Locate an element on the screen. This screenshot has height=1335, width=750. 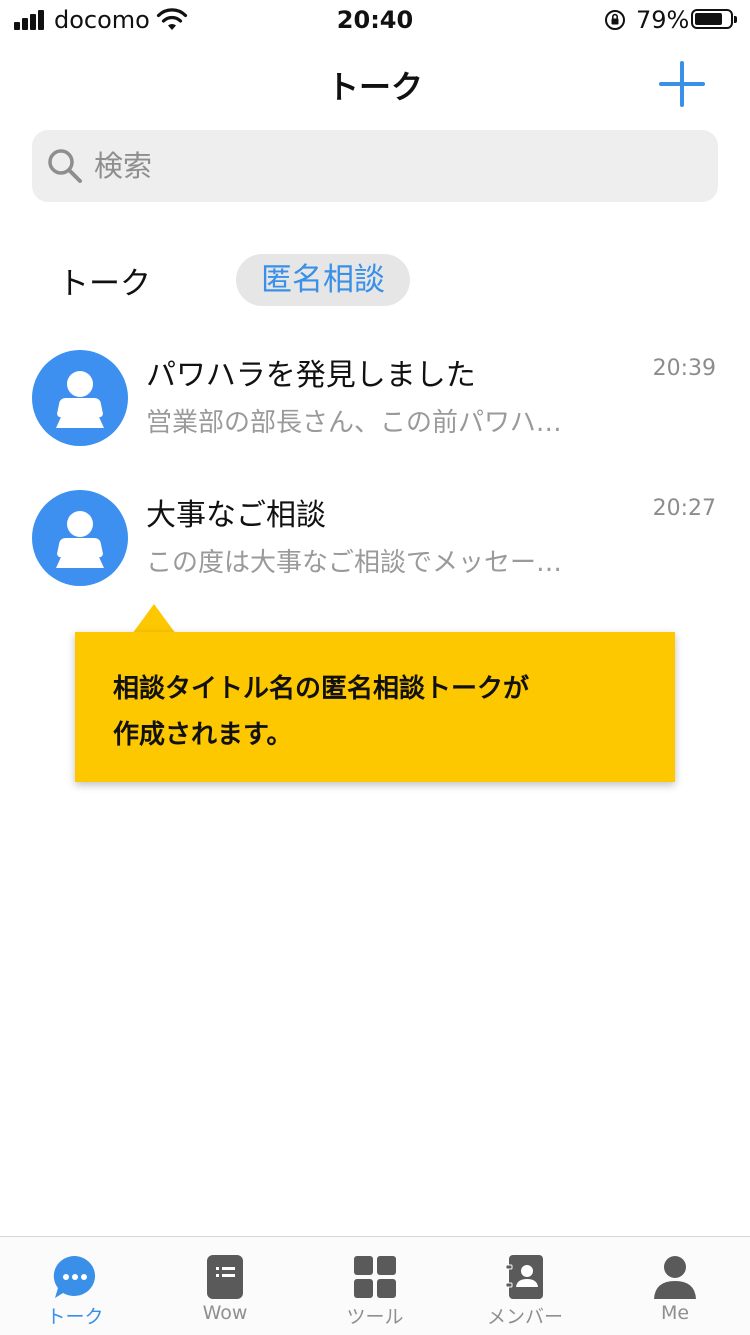
page-title: トーク is located at coordinates (374, 87).